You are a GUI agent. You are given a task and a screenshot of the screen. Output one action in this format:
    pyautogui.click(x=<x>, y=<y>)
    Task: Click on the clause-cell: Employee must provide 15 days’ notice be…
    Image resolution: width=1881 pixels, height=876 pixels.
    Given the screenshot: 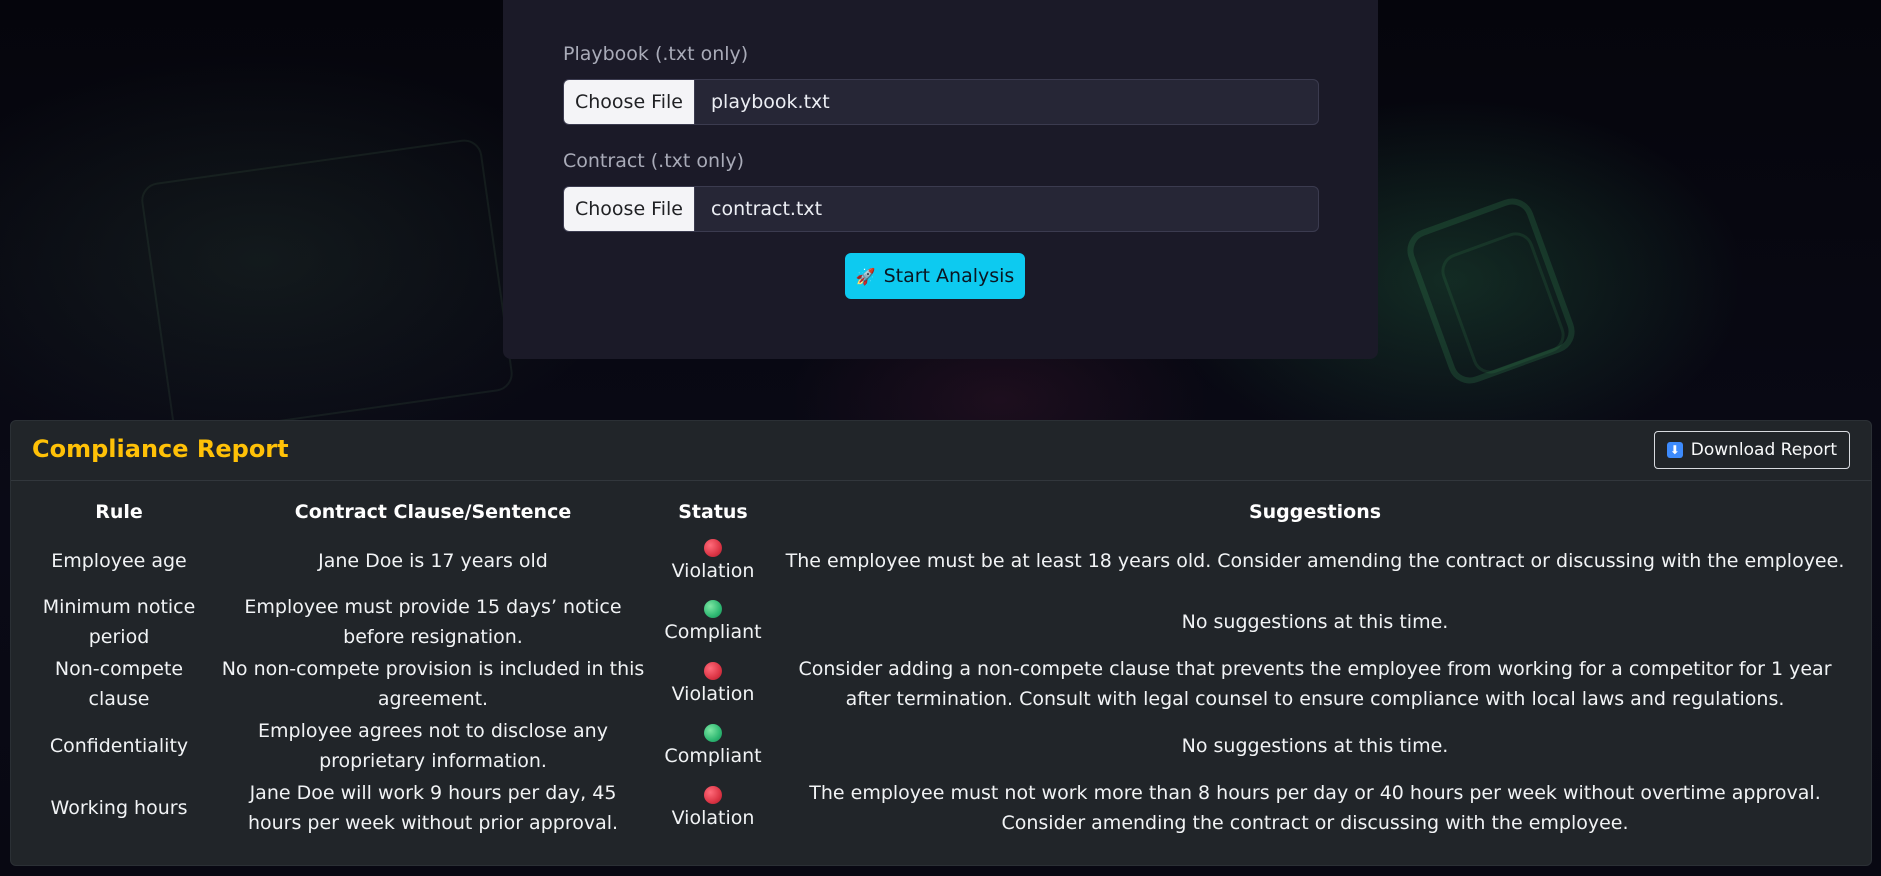 What is the action you would take?
    pyautogui.click(x=433, y=622)
    